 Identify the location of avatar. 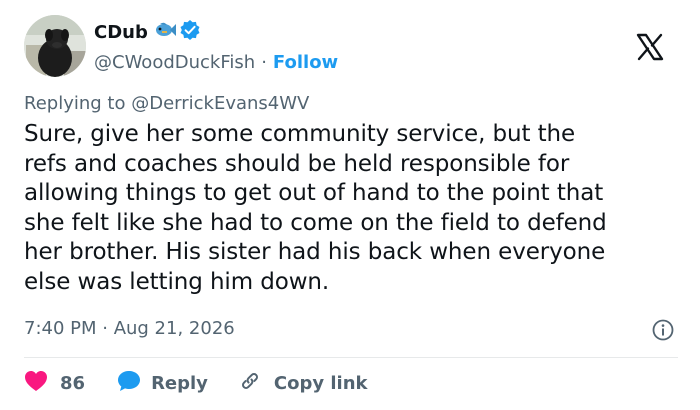
(55, 46).